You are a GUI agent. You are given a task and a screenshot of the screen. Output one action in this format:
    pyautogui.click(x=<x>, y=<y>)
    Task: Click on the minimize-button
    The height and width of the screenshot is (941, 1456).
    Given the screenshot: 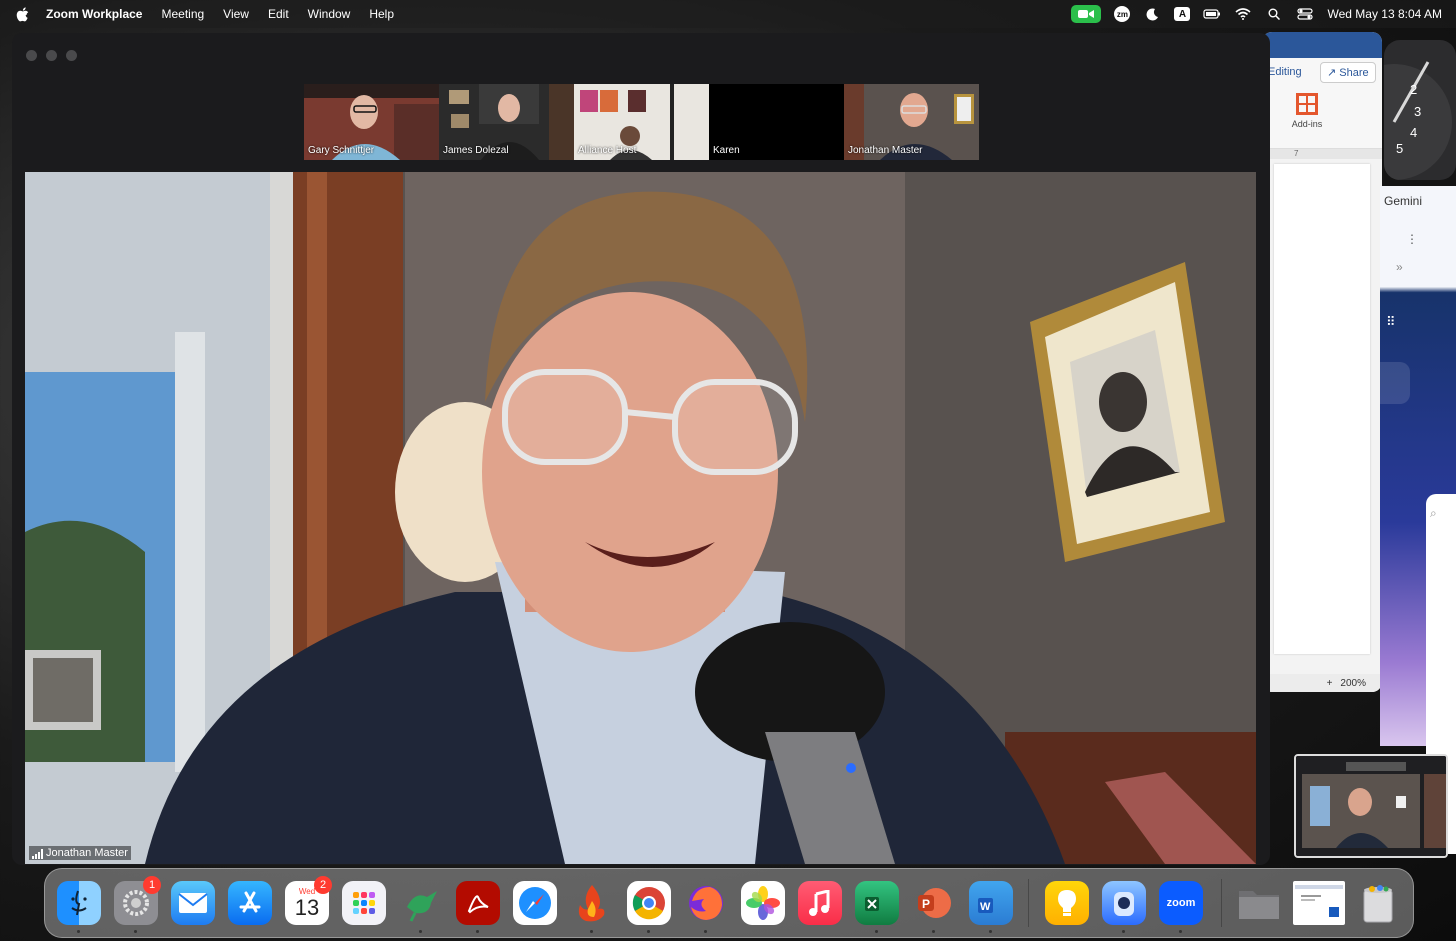 What is the action you would take?
    pyautogui.click(x=51, y=55)
    